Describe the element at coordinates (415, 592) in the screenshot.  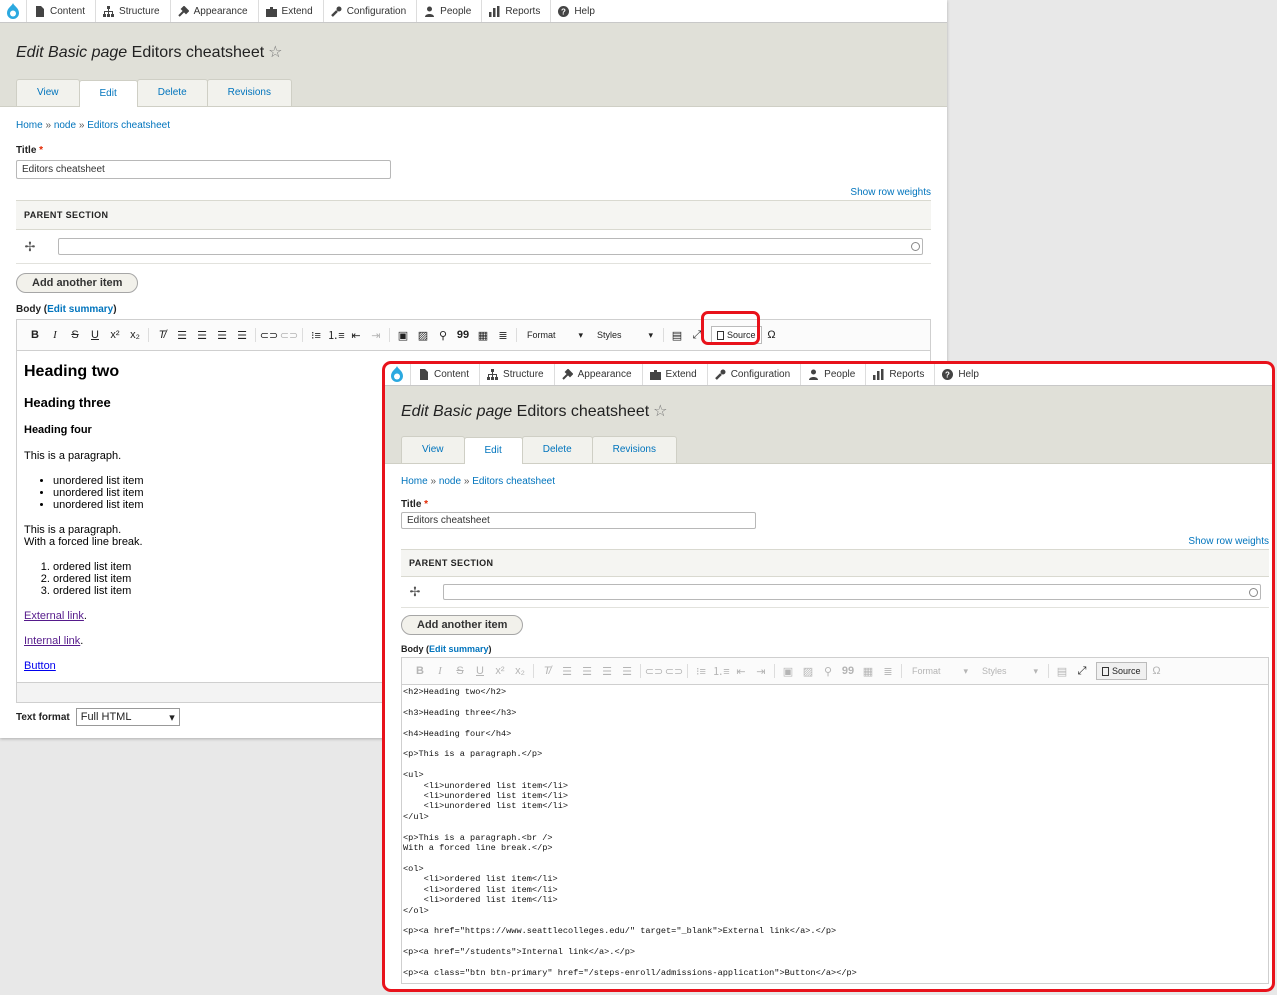
I see `drag-handle-icon: ✢` at that location.